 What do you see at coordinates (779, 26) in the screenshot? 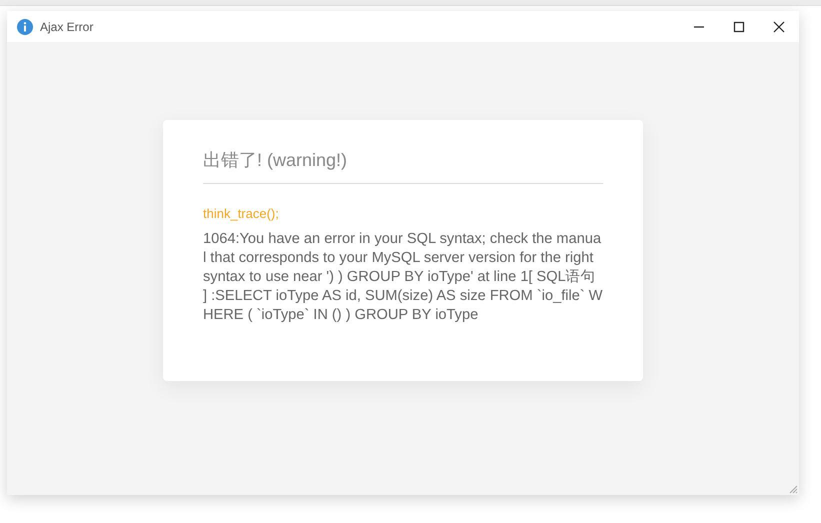
I see `close-icon` at bounding box center [779, 26].